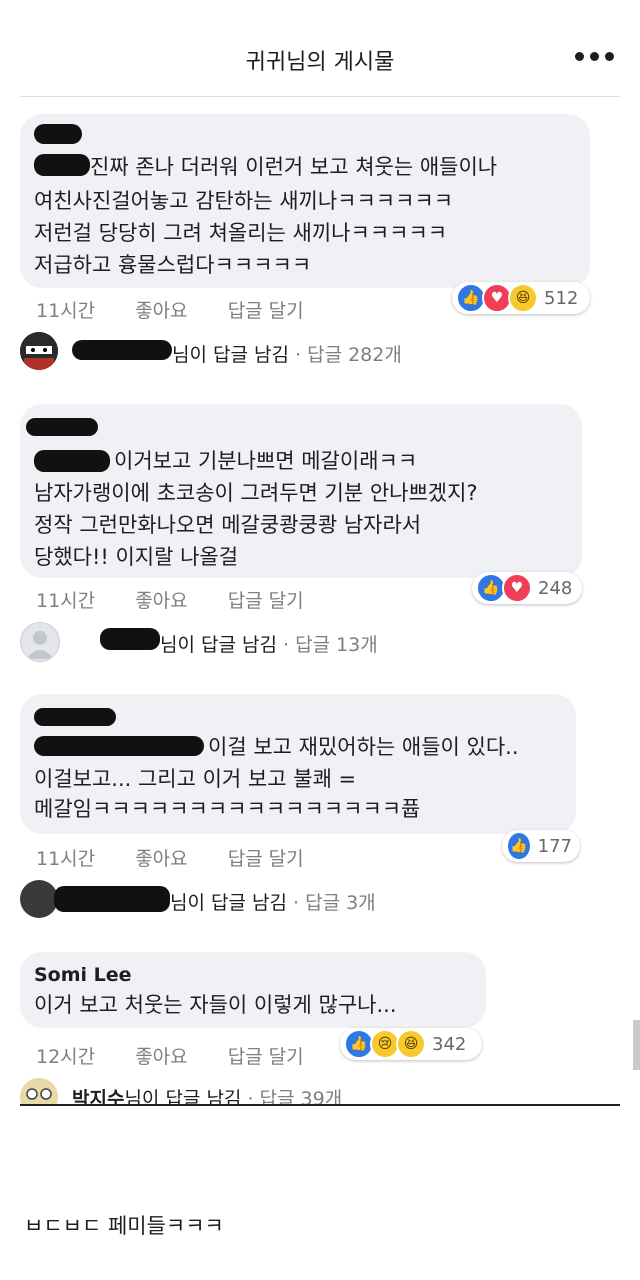 Image resolution: width=640 pixels, height=1280 pixels. I want to click on reply-summary: 님이 답글 남김 · 답글 282개, so click(230, 352).